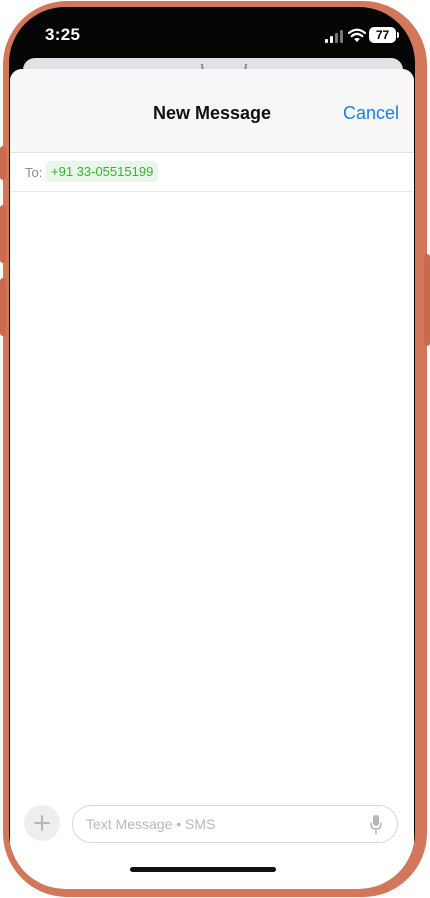  I want to click on wifi-icon, so click(357, 35).